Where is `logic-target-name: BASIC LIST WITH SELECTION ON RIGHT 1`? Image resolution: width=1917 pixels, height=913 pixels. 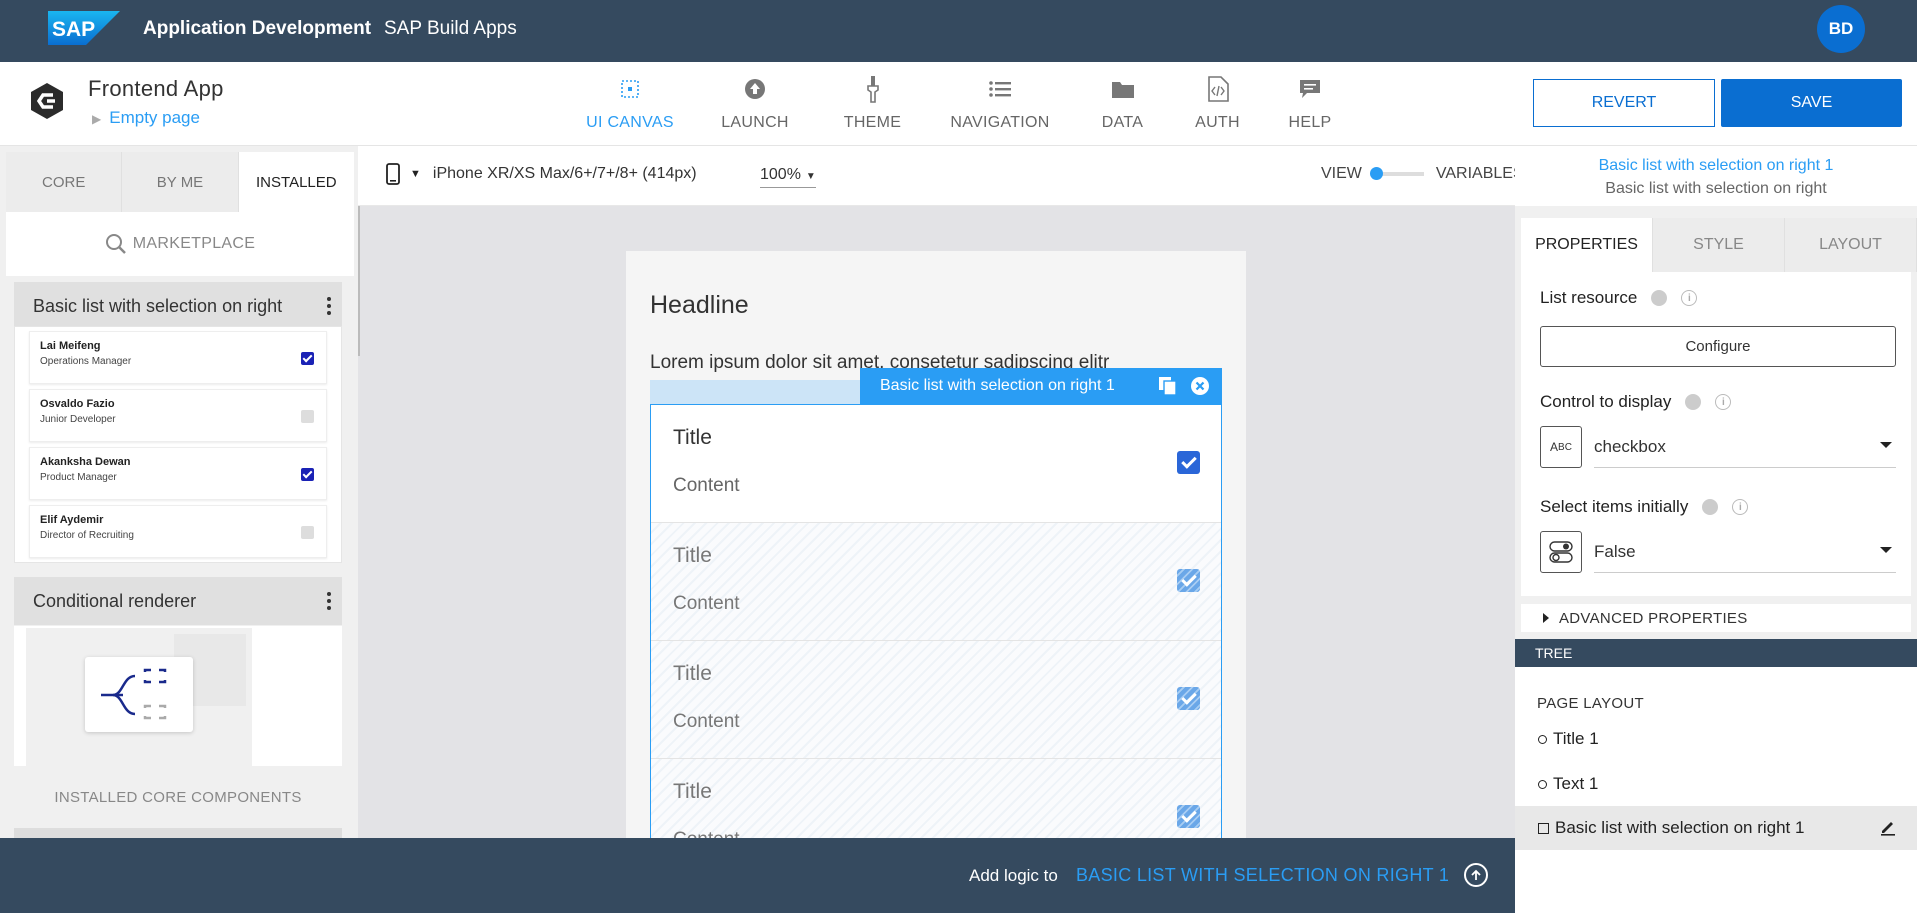 logic-target-name: BASIC LIST WITH SELECTION ON RIGHT 1 is located at coordinates (1262, 875).